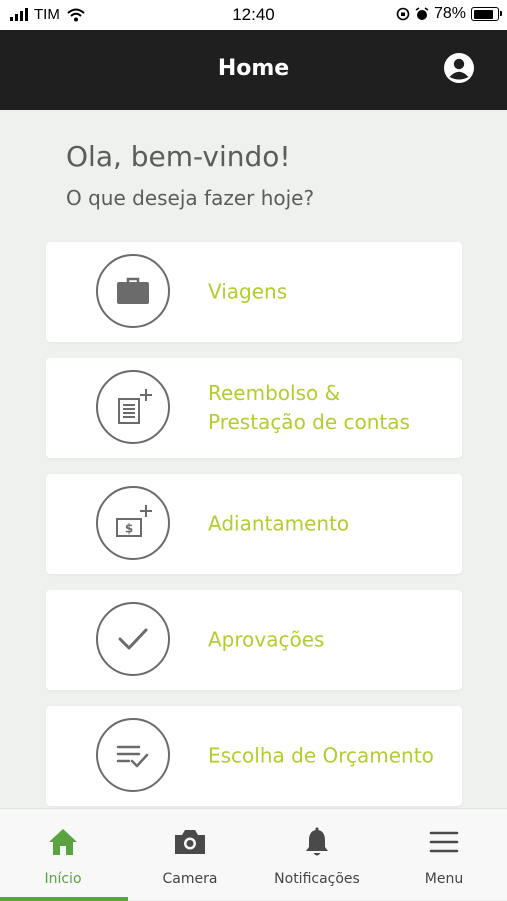  I want to click on menu-card-label: Reembolso & Prestação de contas, so click(309, 407).